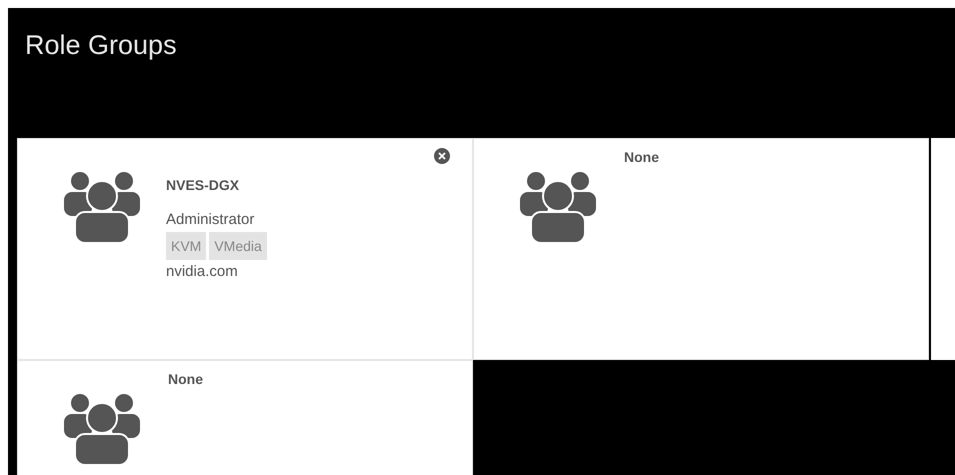 This screenshot has width=955, height=475. Describe the element at coordinates (101, 45) in the screenshot. I see `page-title: Role Groups` at that location.